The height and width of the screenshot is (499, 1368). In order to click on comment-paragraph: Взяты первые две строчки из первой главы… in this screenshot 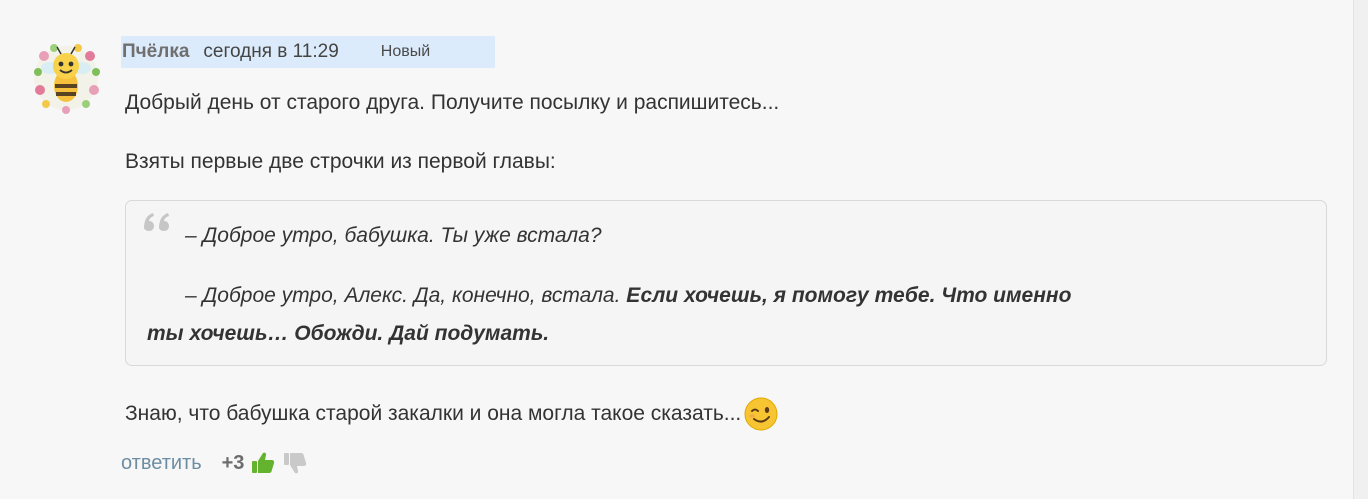, I will do `click(340, 161)`.